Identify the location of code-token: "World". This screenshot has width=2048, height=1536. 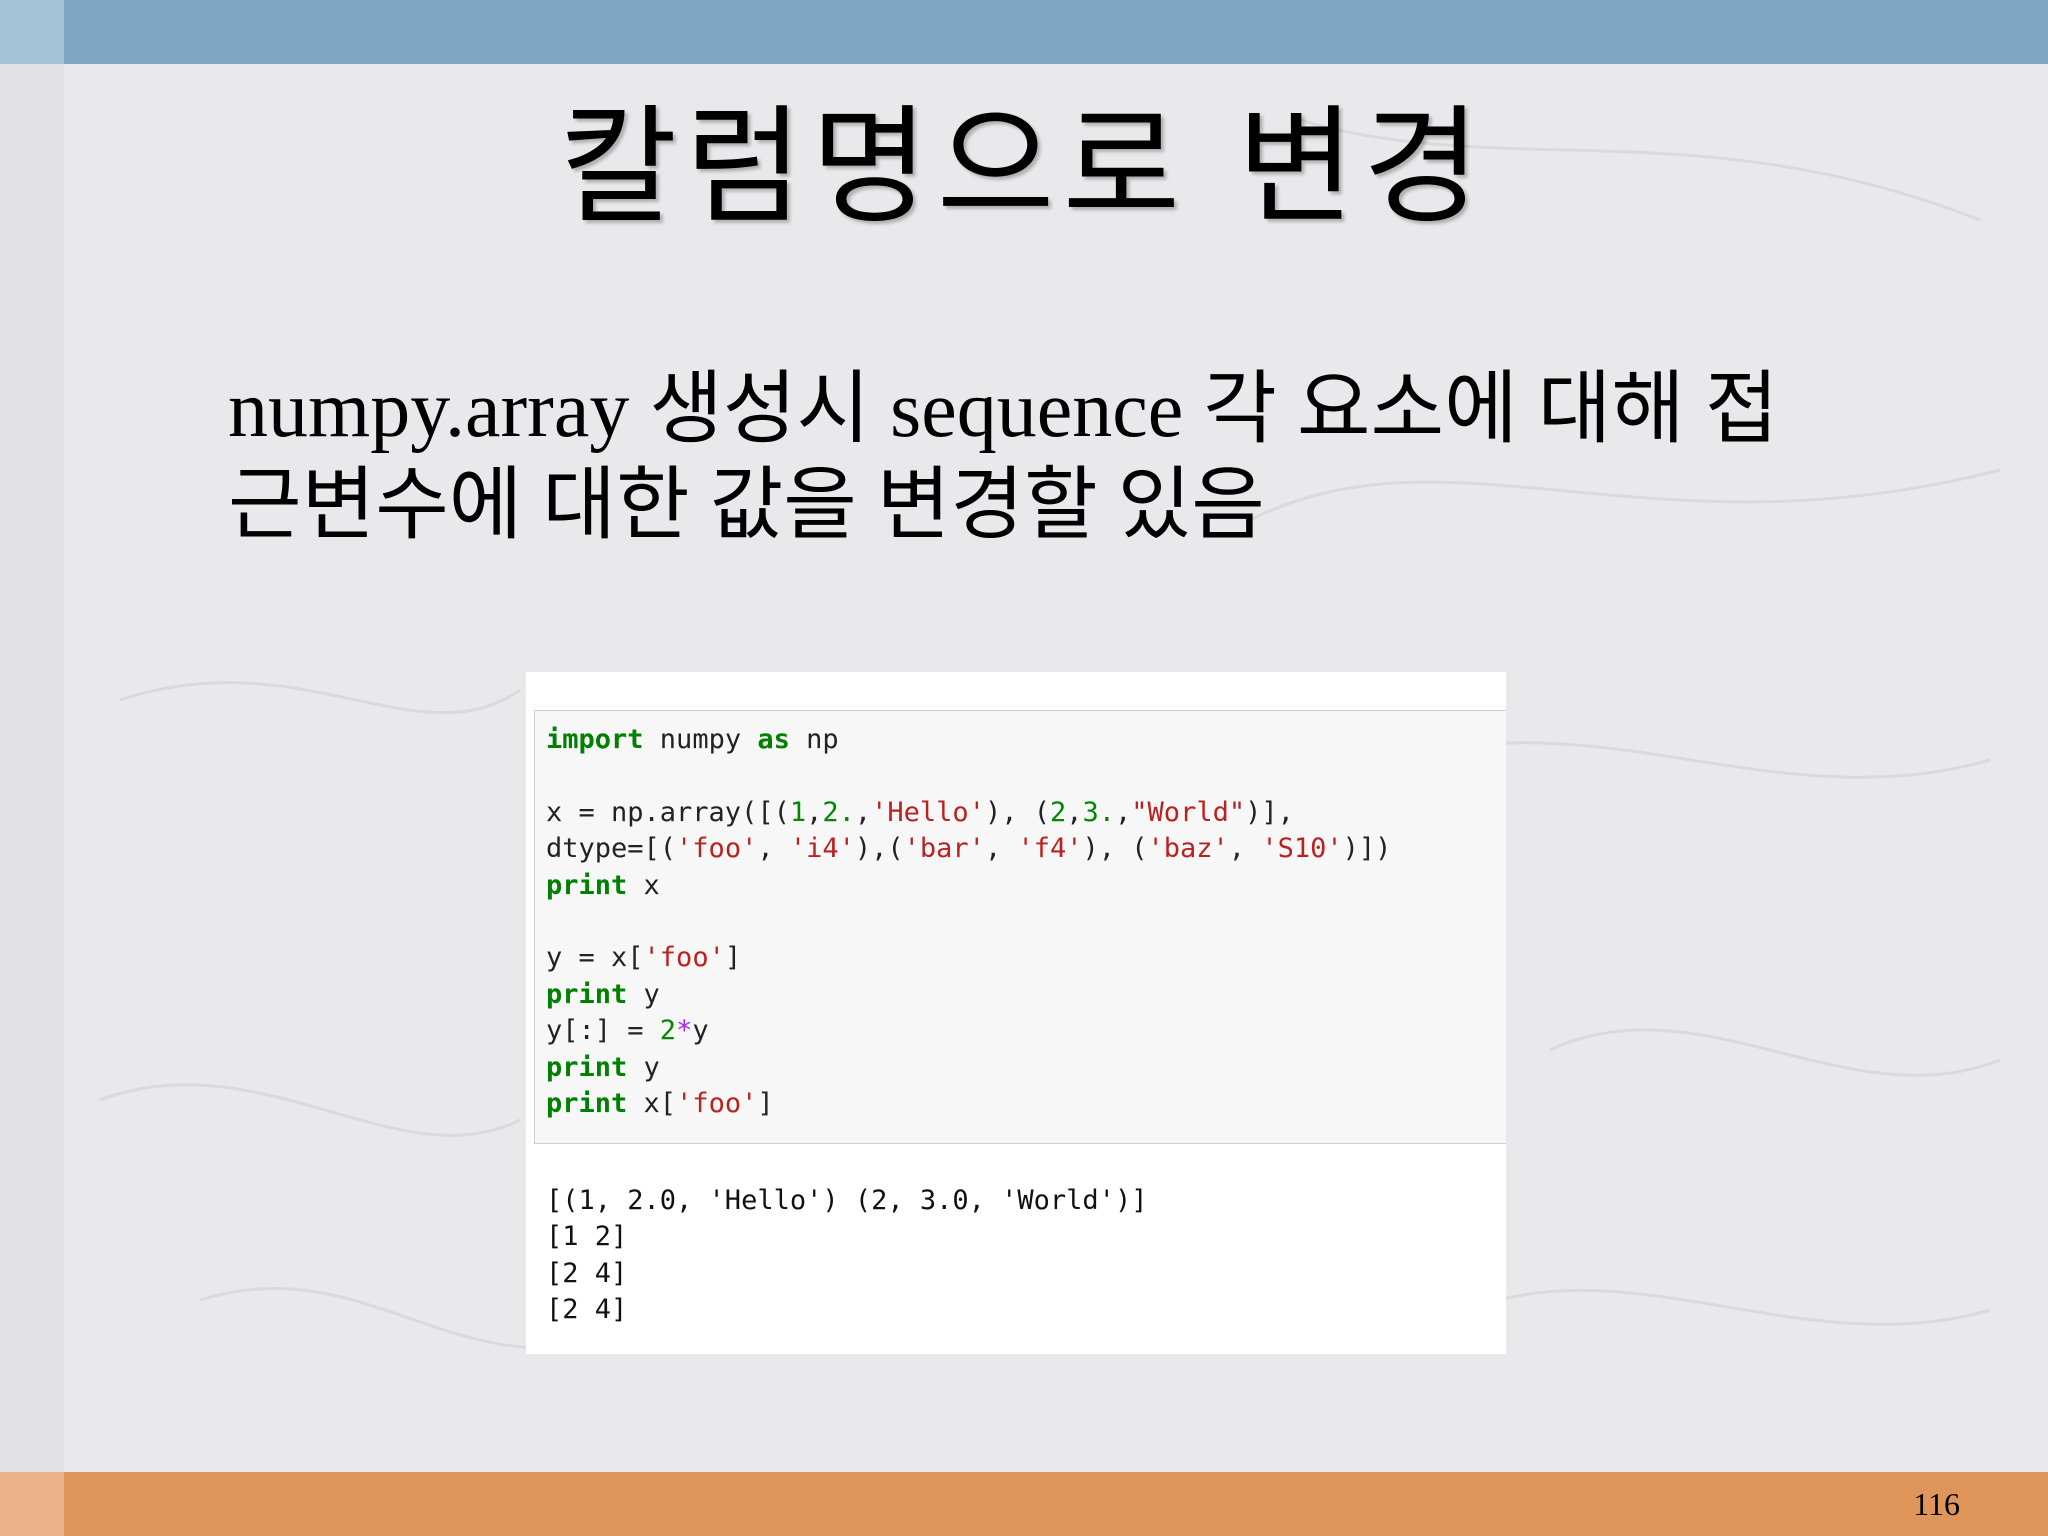
(1188, 812).